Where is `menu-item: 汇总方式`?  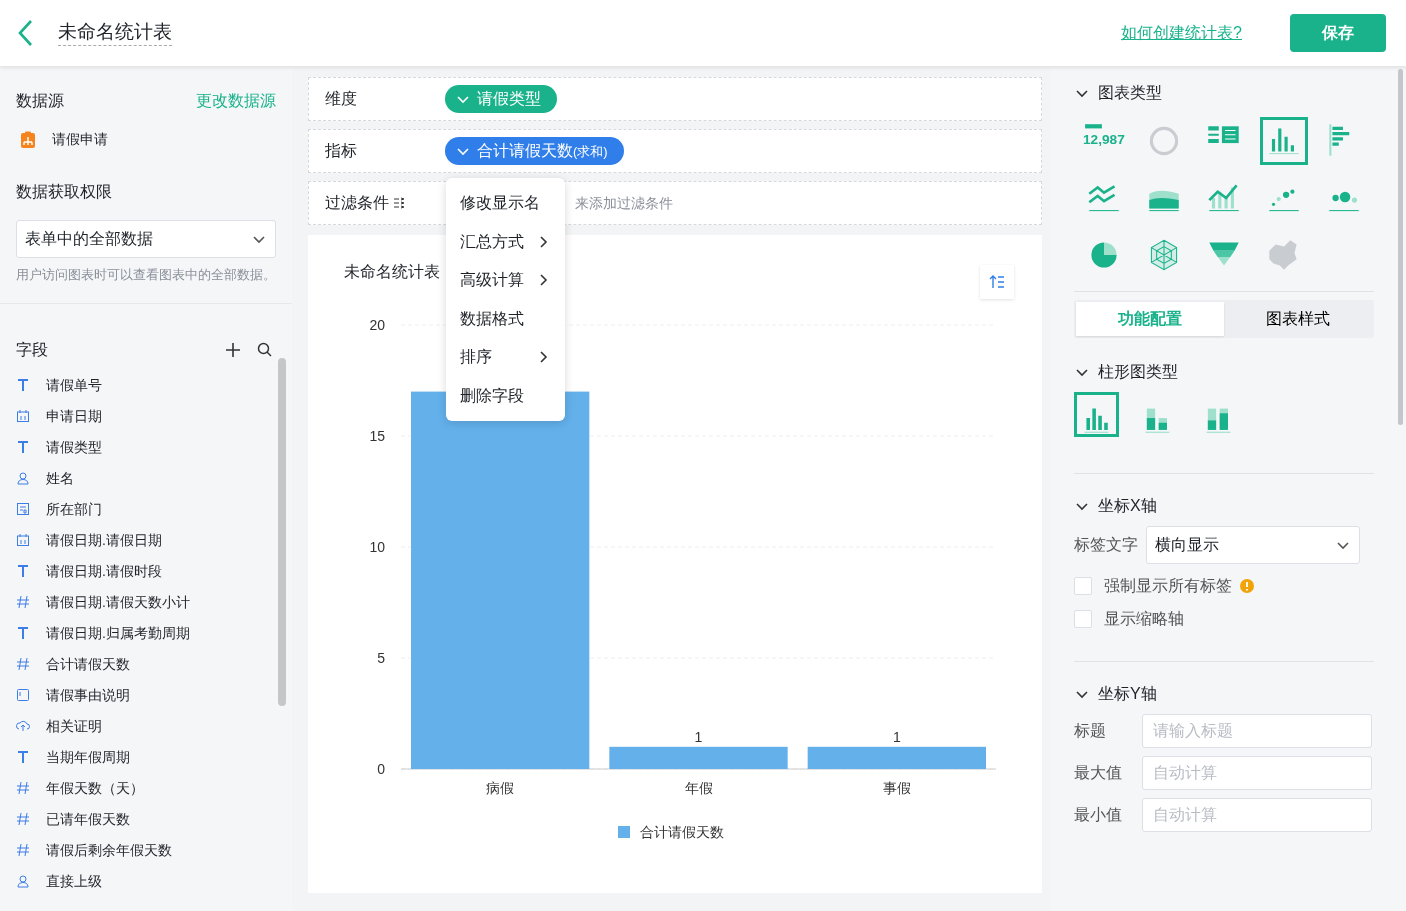 menu-item: 汇总方式 is located at coordinates (505, 241).